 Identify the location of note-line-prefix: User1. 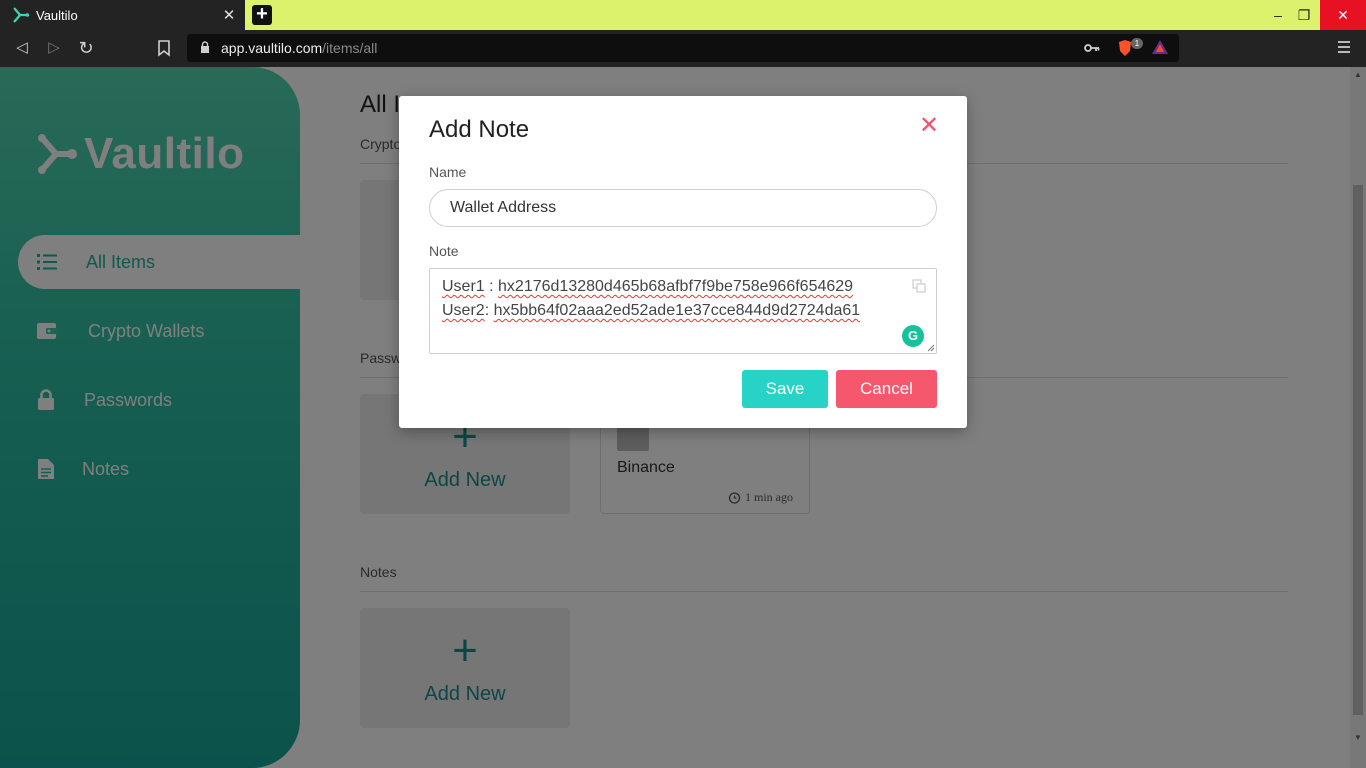
(463, 286).